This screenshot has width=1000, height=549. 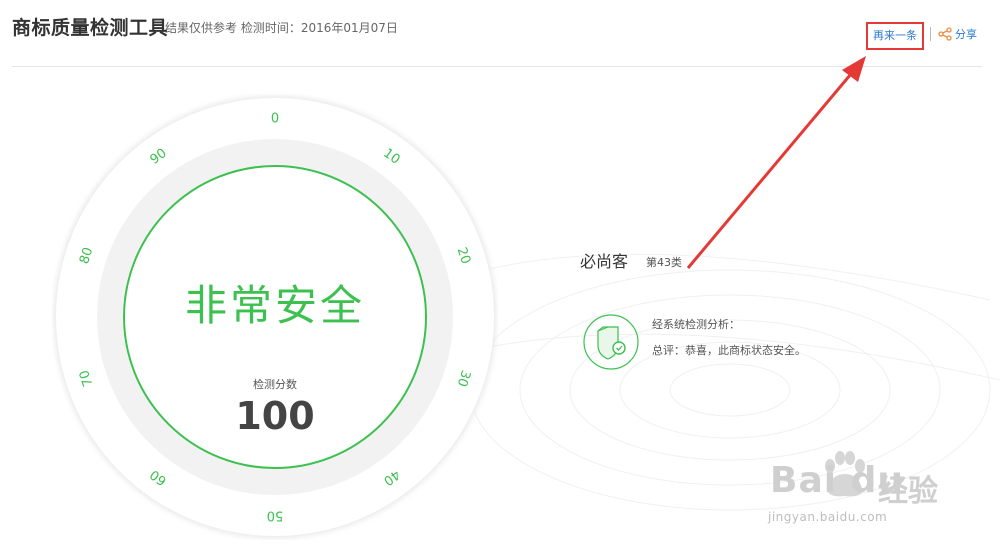 I want to click on baidu-watermark: Bai du 经验 jingyan.baidu.com, so click(x=880, y=494).